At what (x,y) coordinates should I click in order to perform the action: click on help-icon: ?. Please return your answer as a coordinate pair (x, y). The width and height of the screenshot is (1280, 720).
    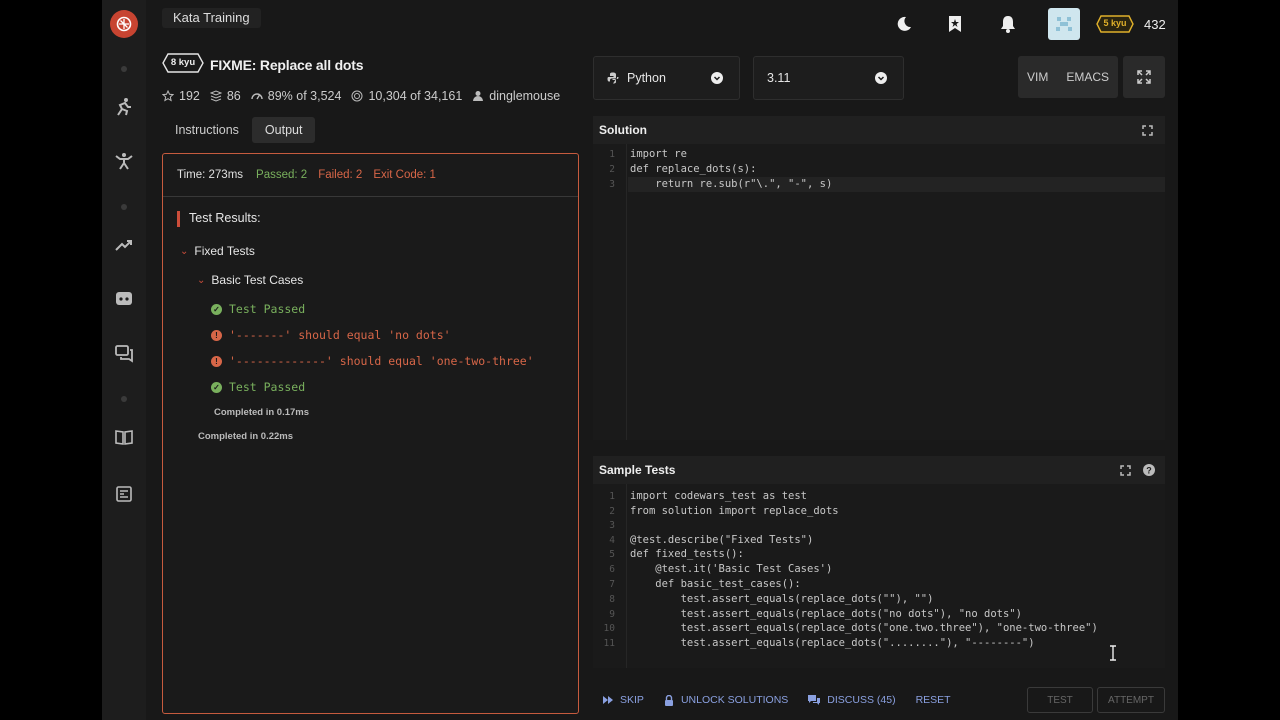
    Looking at the image, I should click on (1149, 470).